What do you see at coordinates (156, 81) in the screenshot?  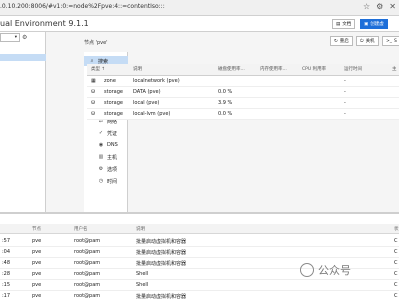 I see `cell-desc: localnetwork (pve)` at bounding box center [156, 81].